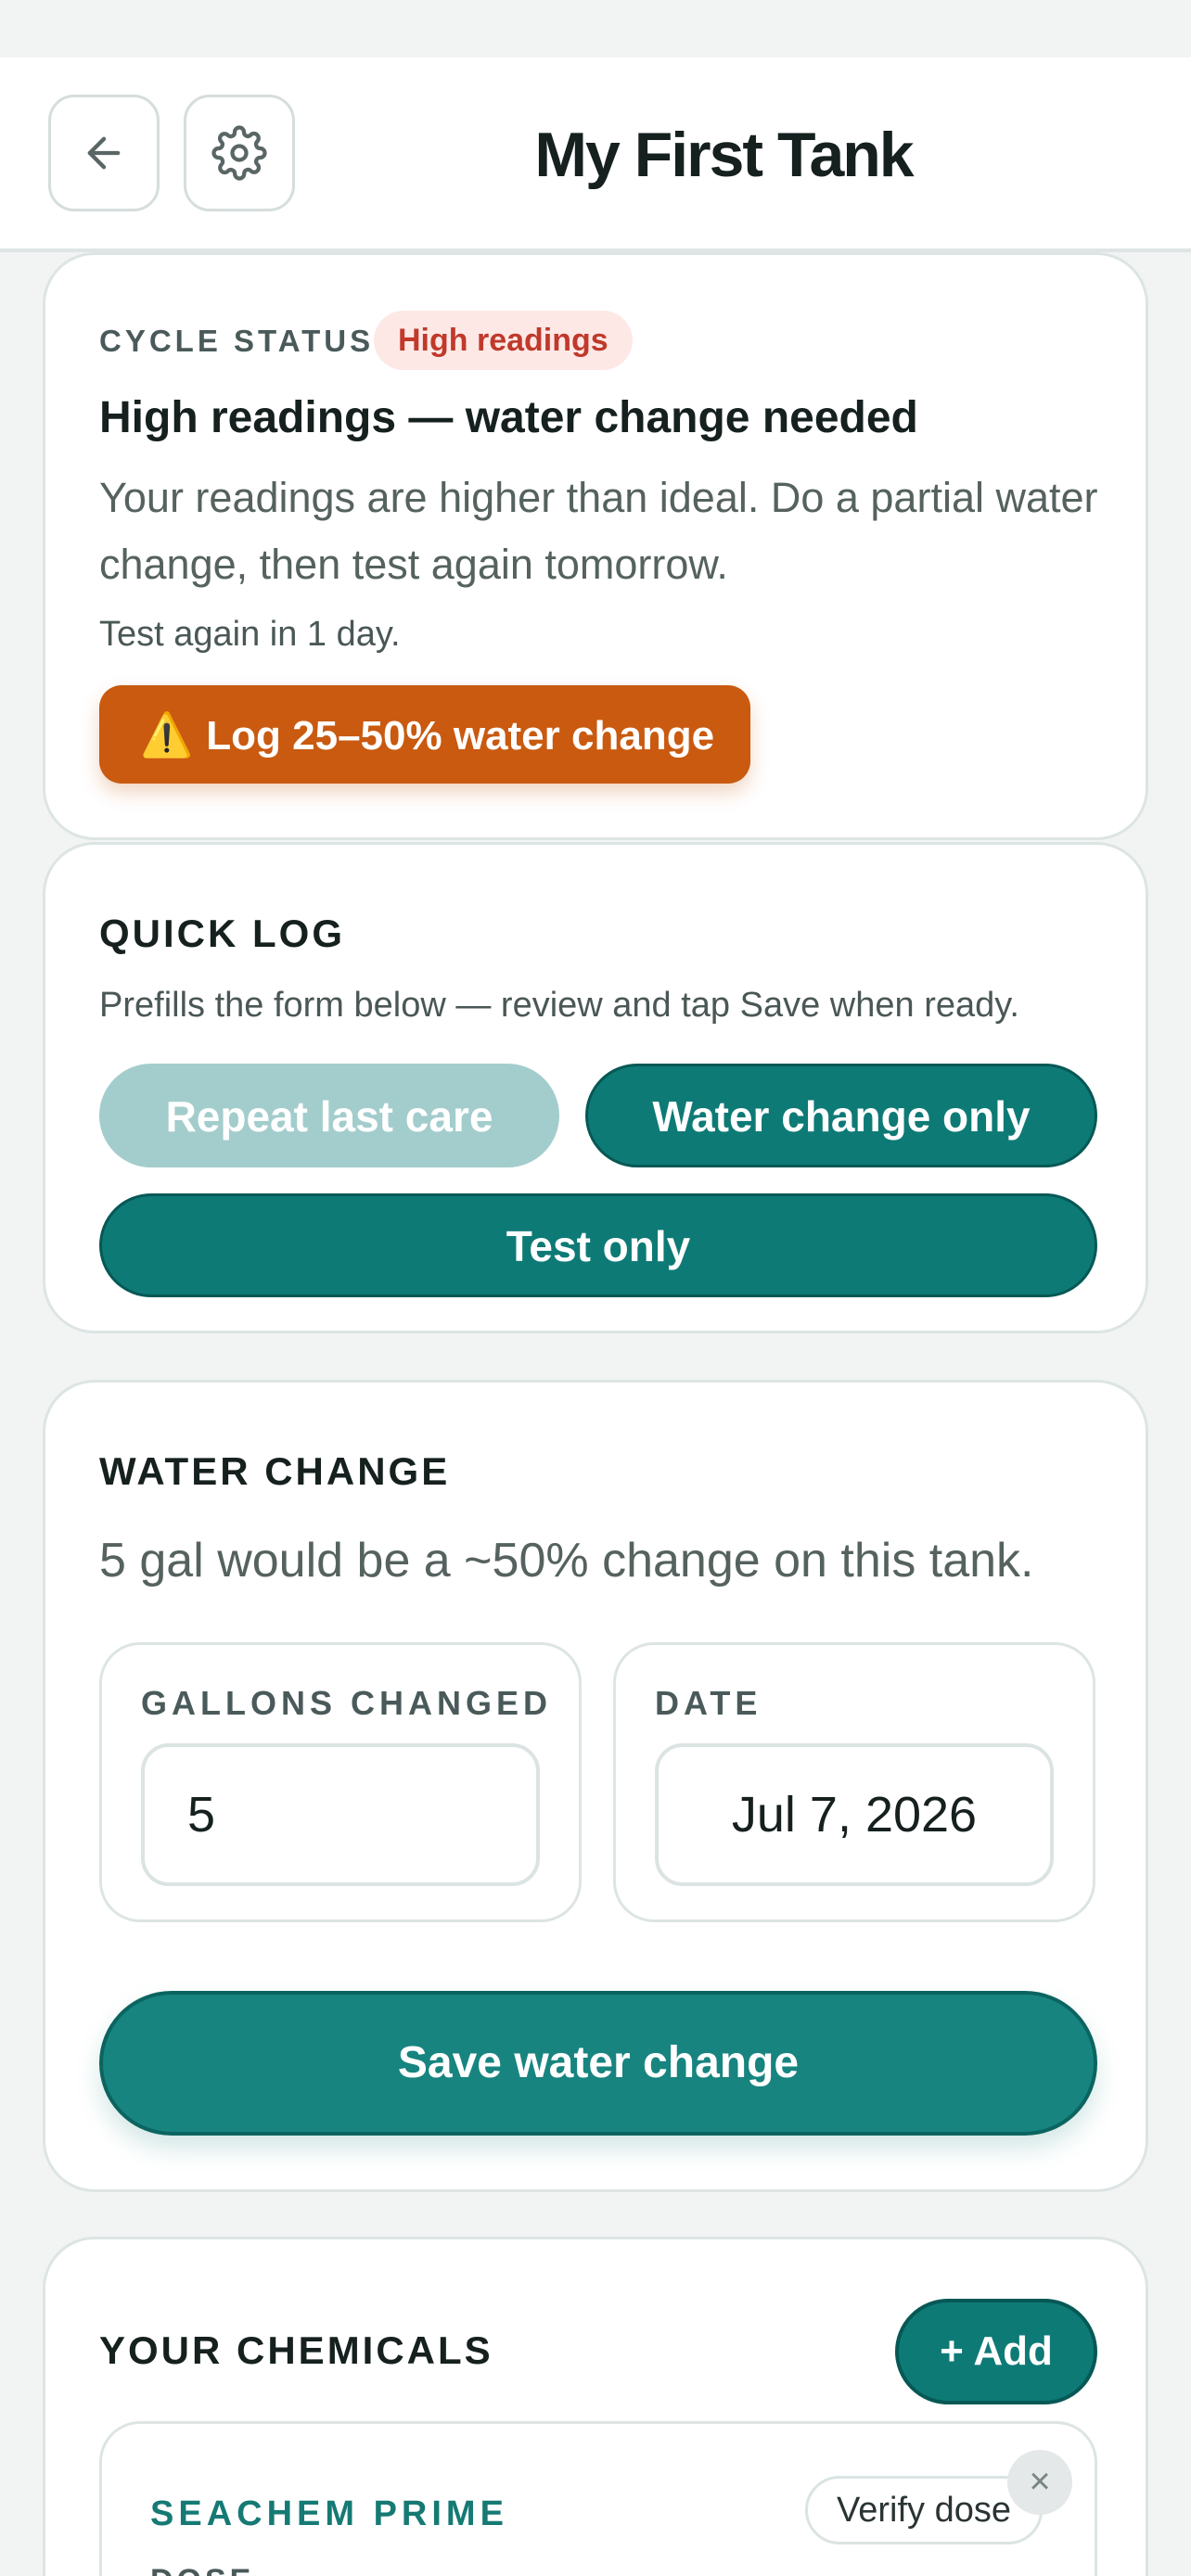 The width and height of the screenshot is (1191, 2576). I want to click on chemical-item: SEACHEM PRIME DOSE Verify dose ×, so click(598, 2499).